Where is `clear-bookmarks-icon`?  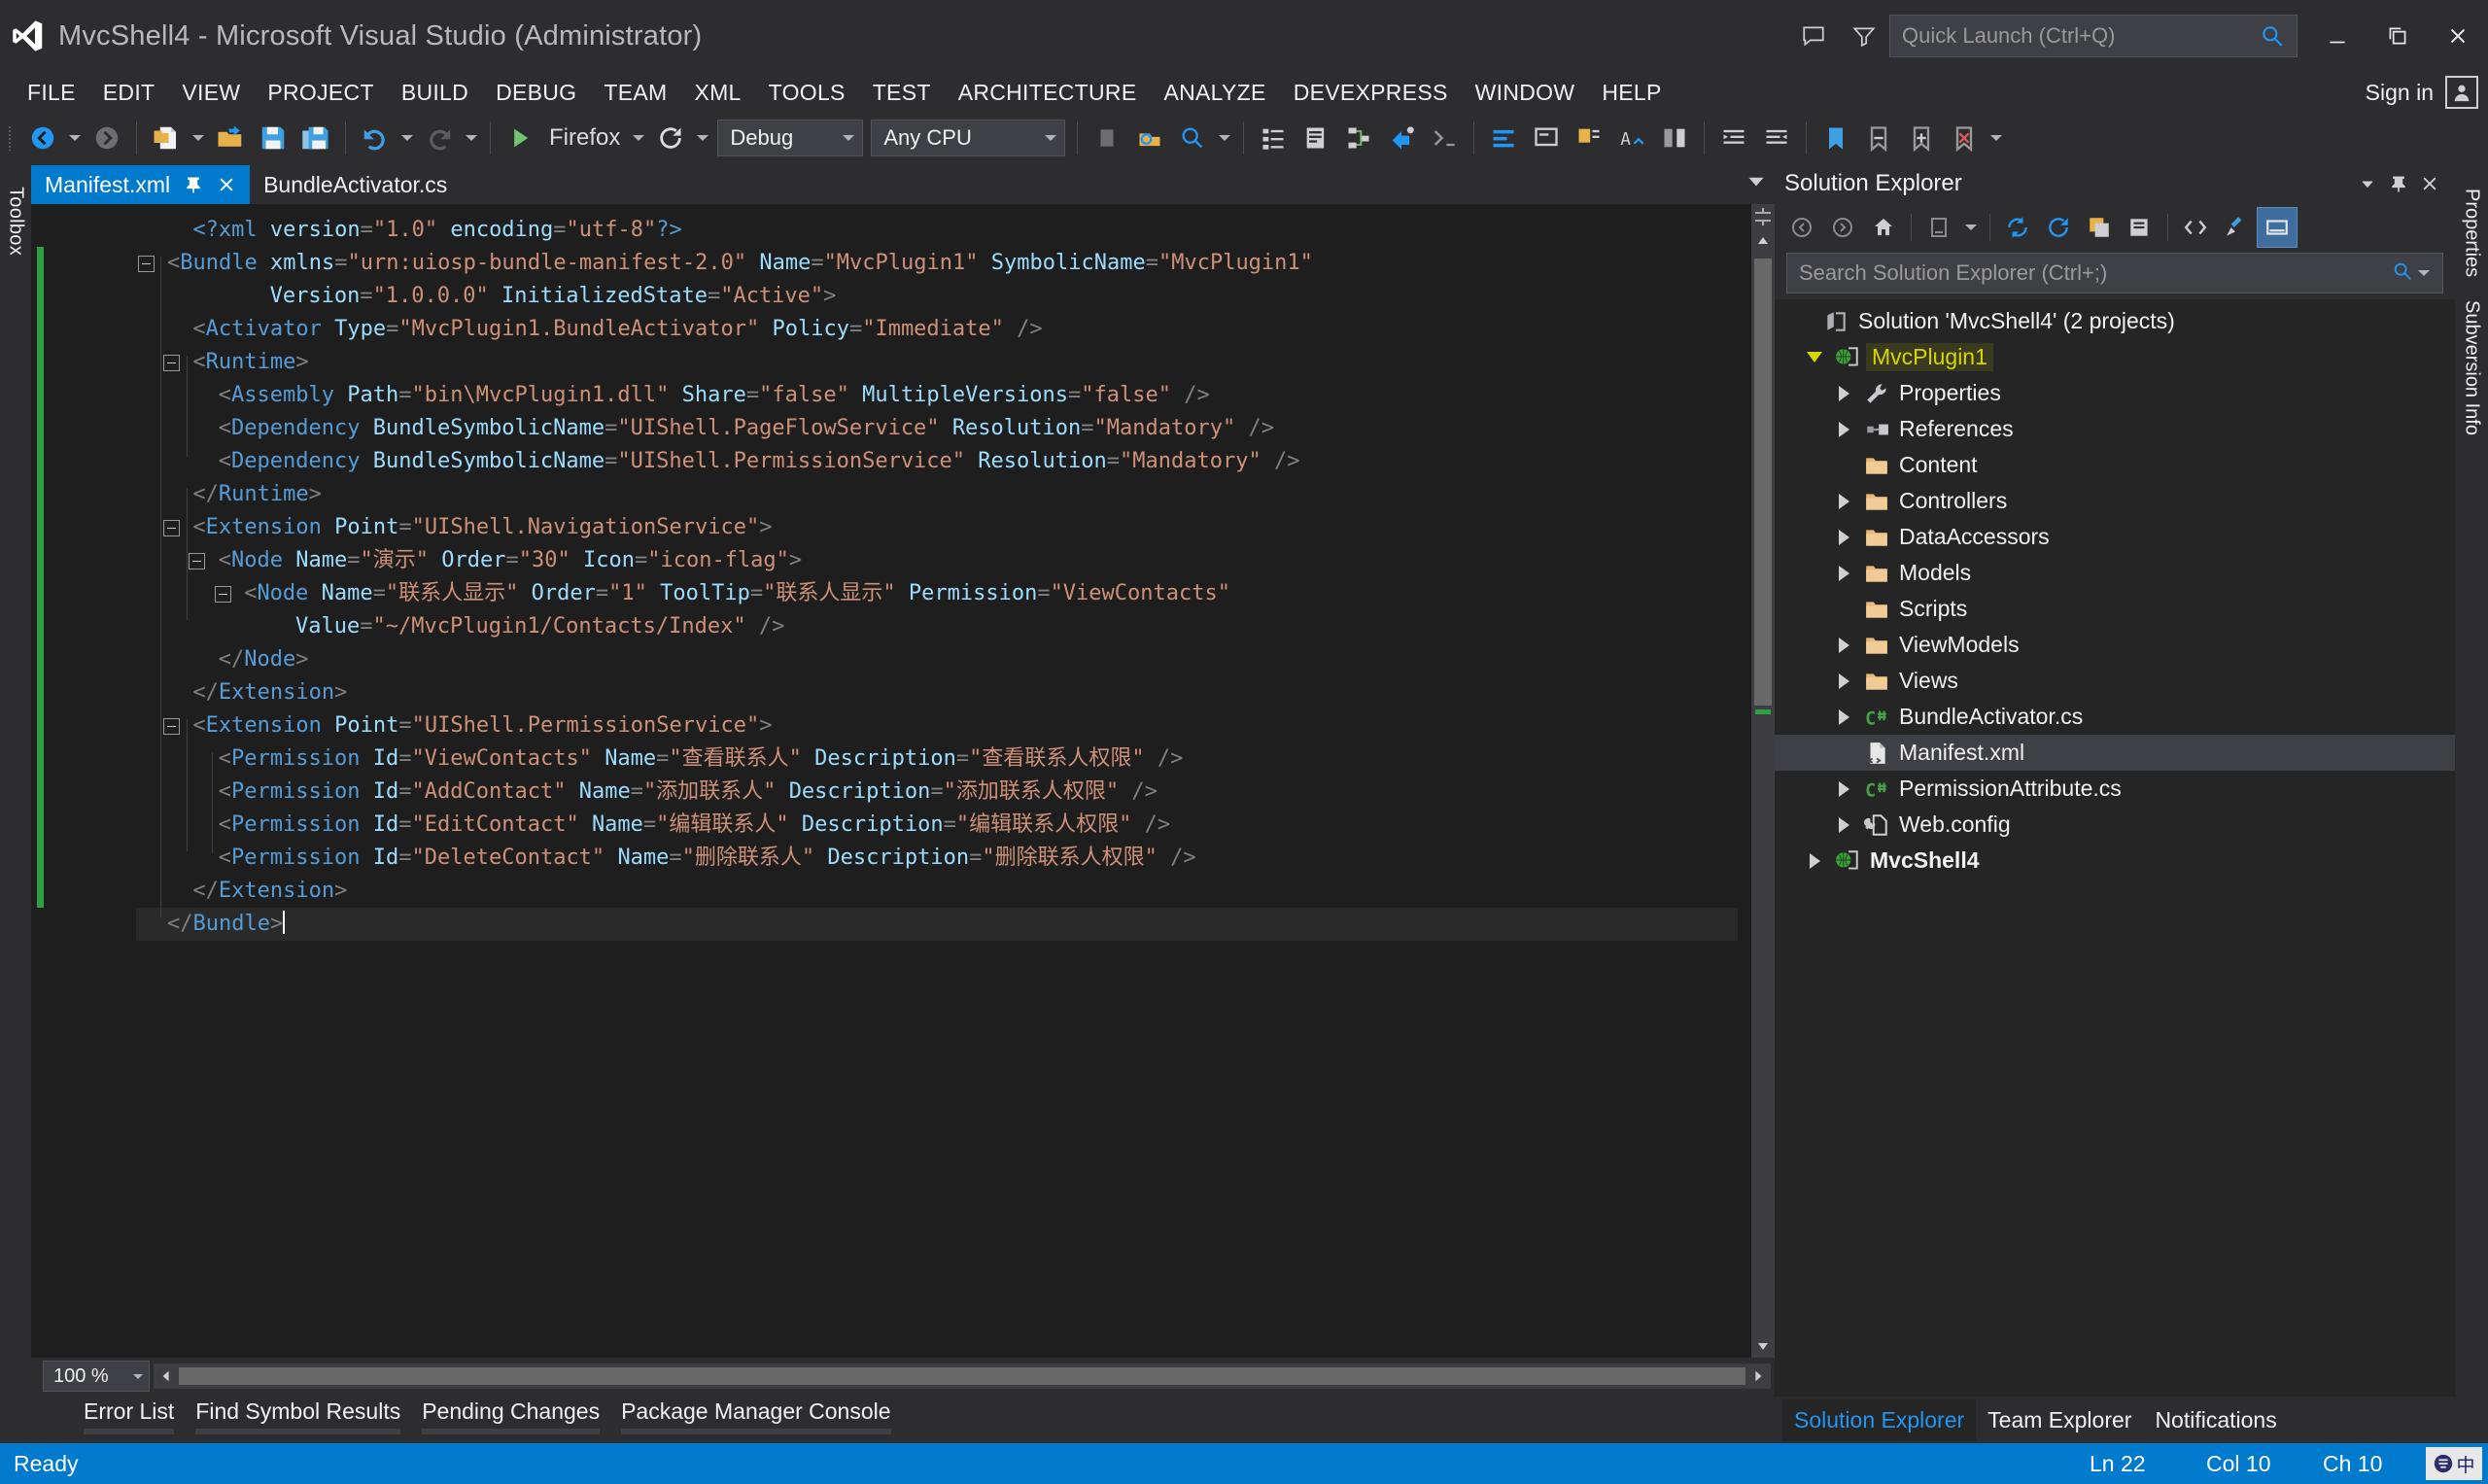
clear-bookmarks-icon is located at coordinates (1964, 138).